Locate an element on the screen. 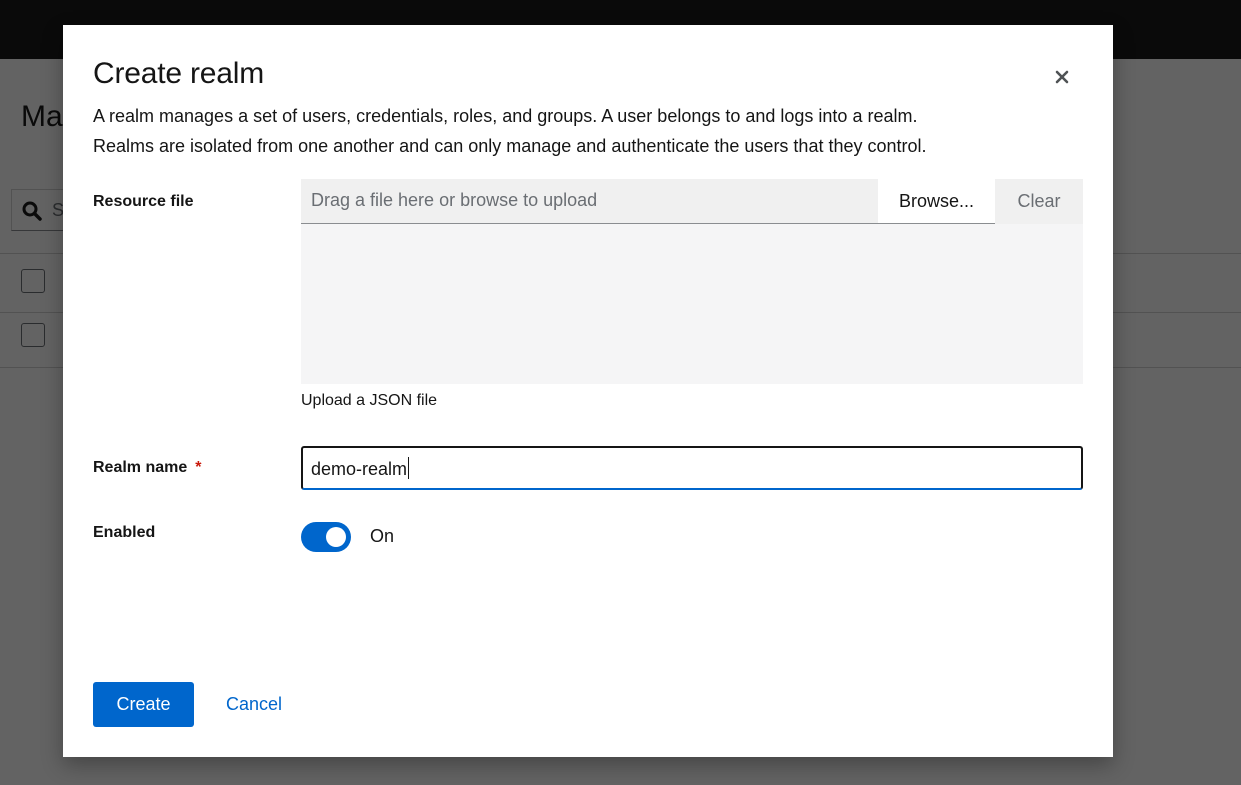 This screenshot has width=1241, height=785. resource-file-label: Resource file is located at coordinates (143, 201).